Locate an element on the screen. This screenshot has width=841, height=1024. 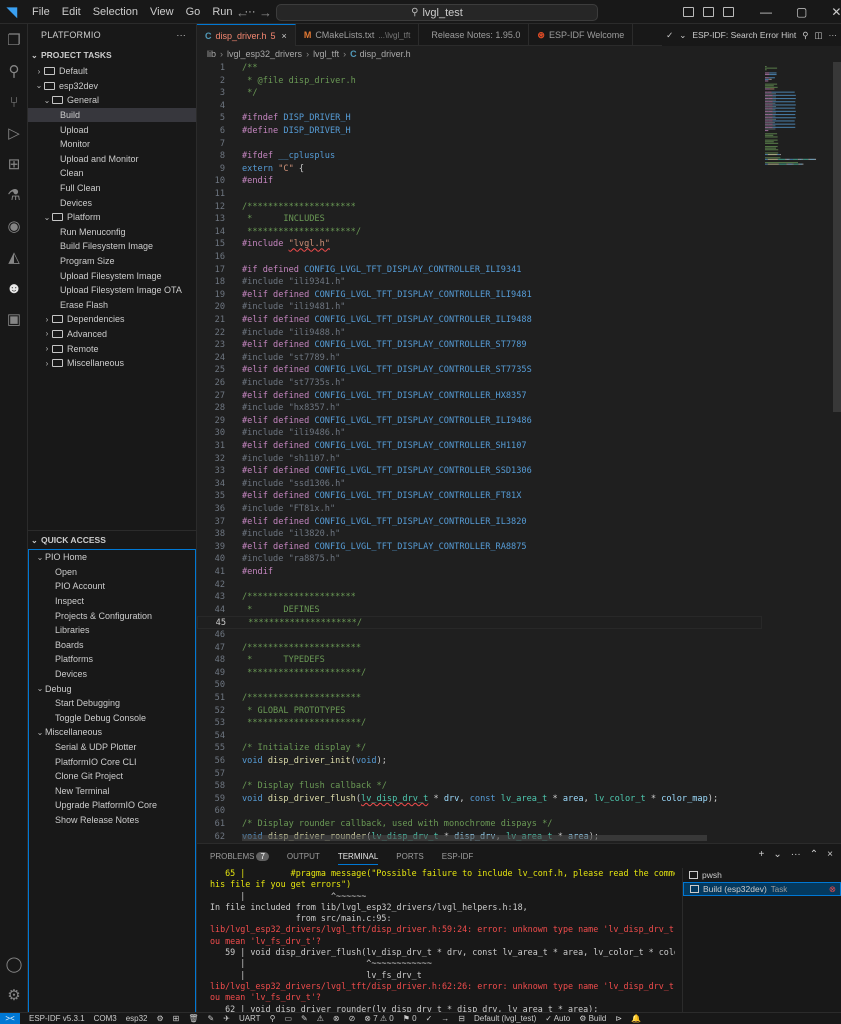
task-item-monitor: Monitor is located at coordinates (112, 144).